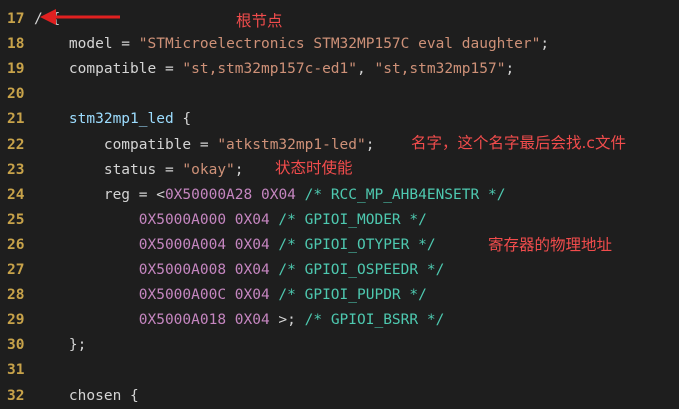 This screenshot has height=409, width=679. I want to click on red-arrow-icon, so click(80, 17).